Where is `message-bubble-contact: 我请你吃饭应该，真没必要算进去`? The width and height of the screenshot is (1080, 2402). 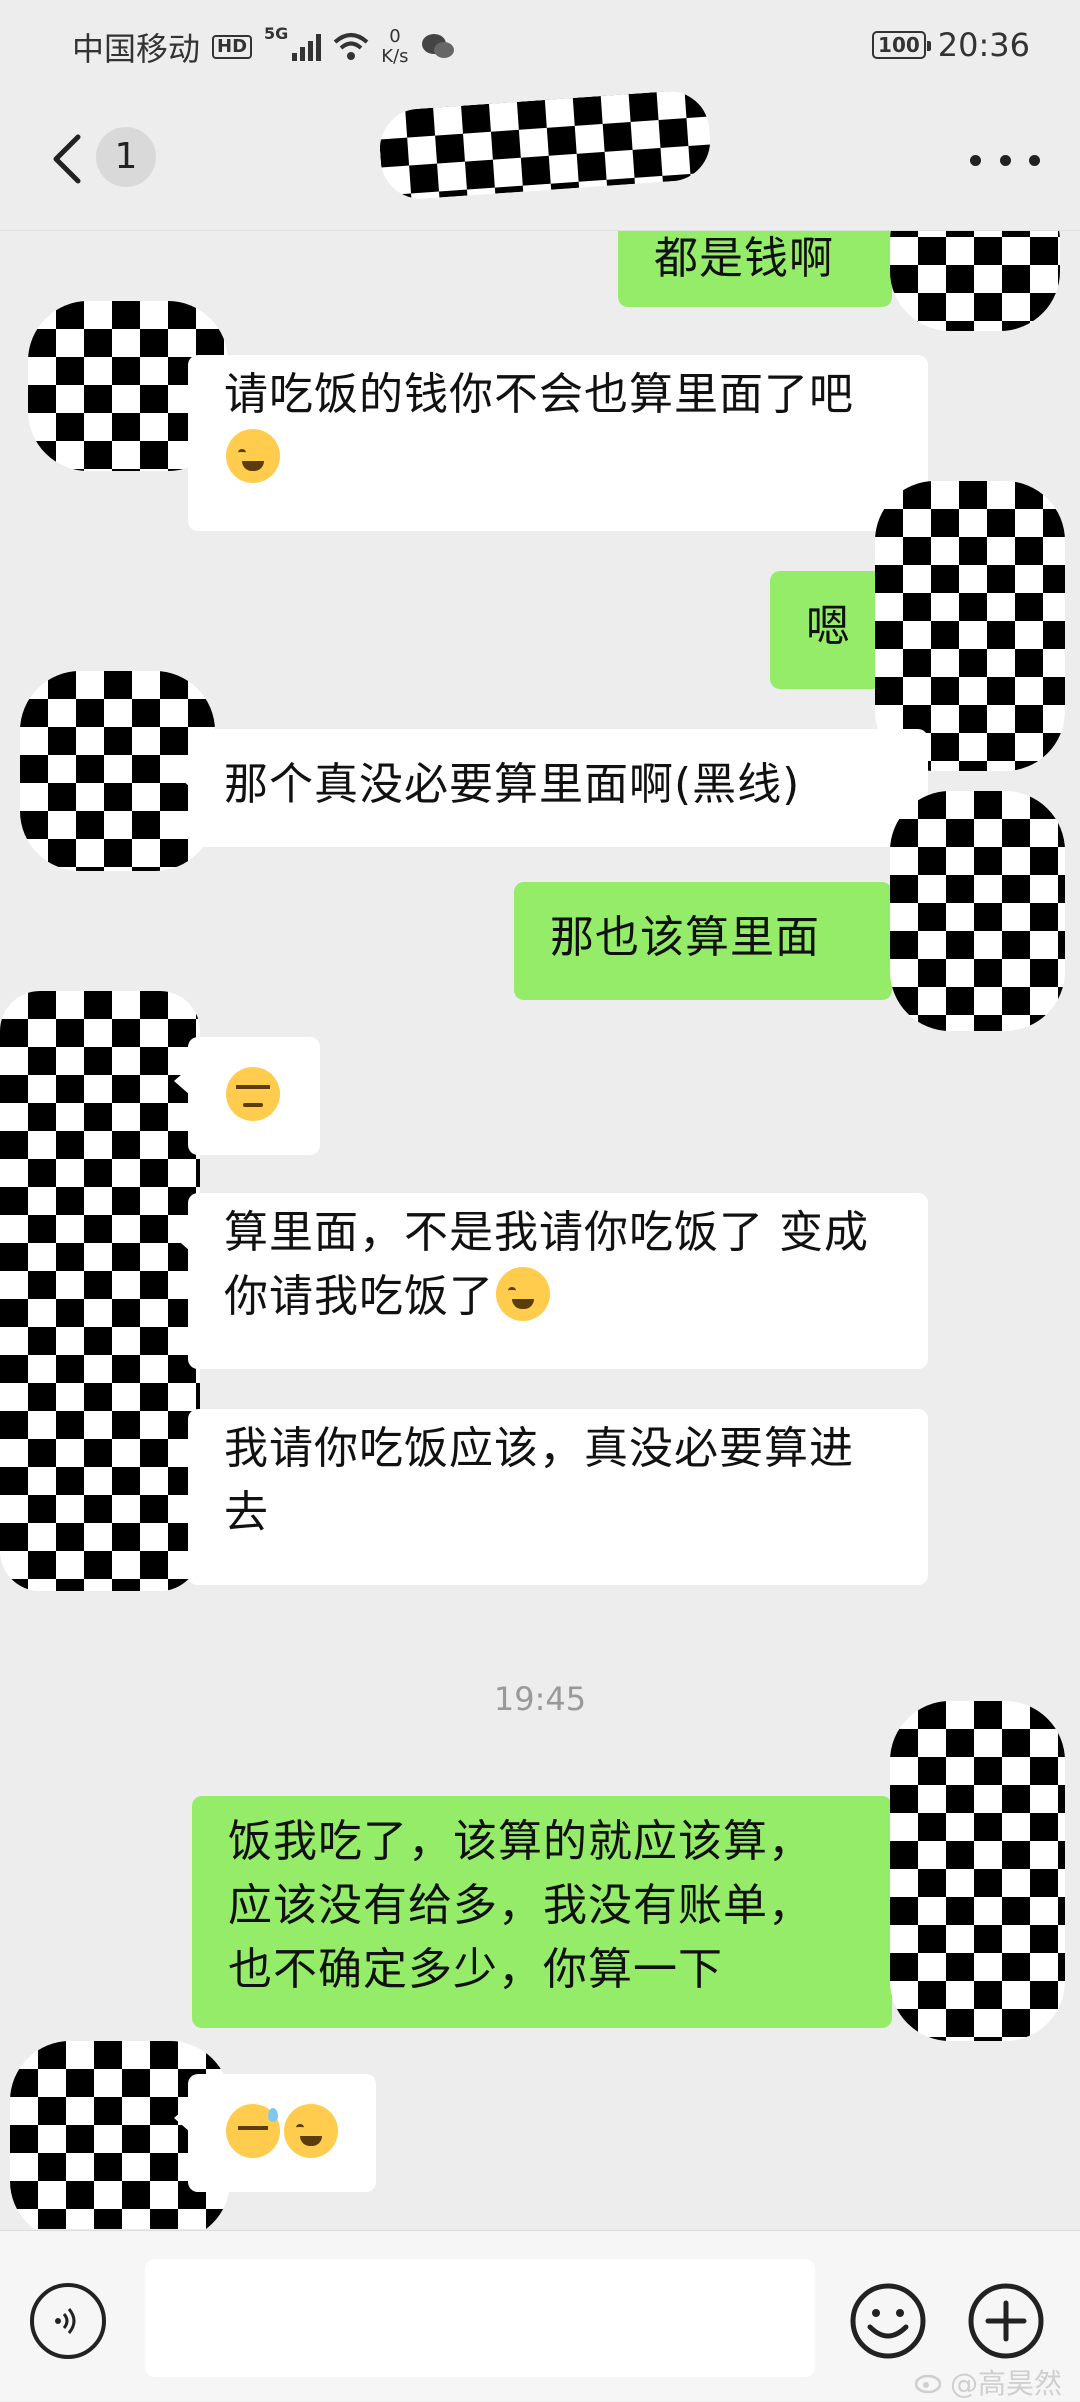
message-bubble-contact: 我请你吃饭应该，真没必要算进去 is located at coordinates (551, 1497).